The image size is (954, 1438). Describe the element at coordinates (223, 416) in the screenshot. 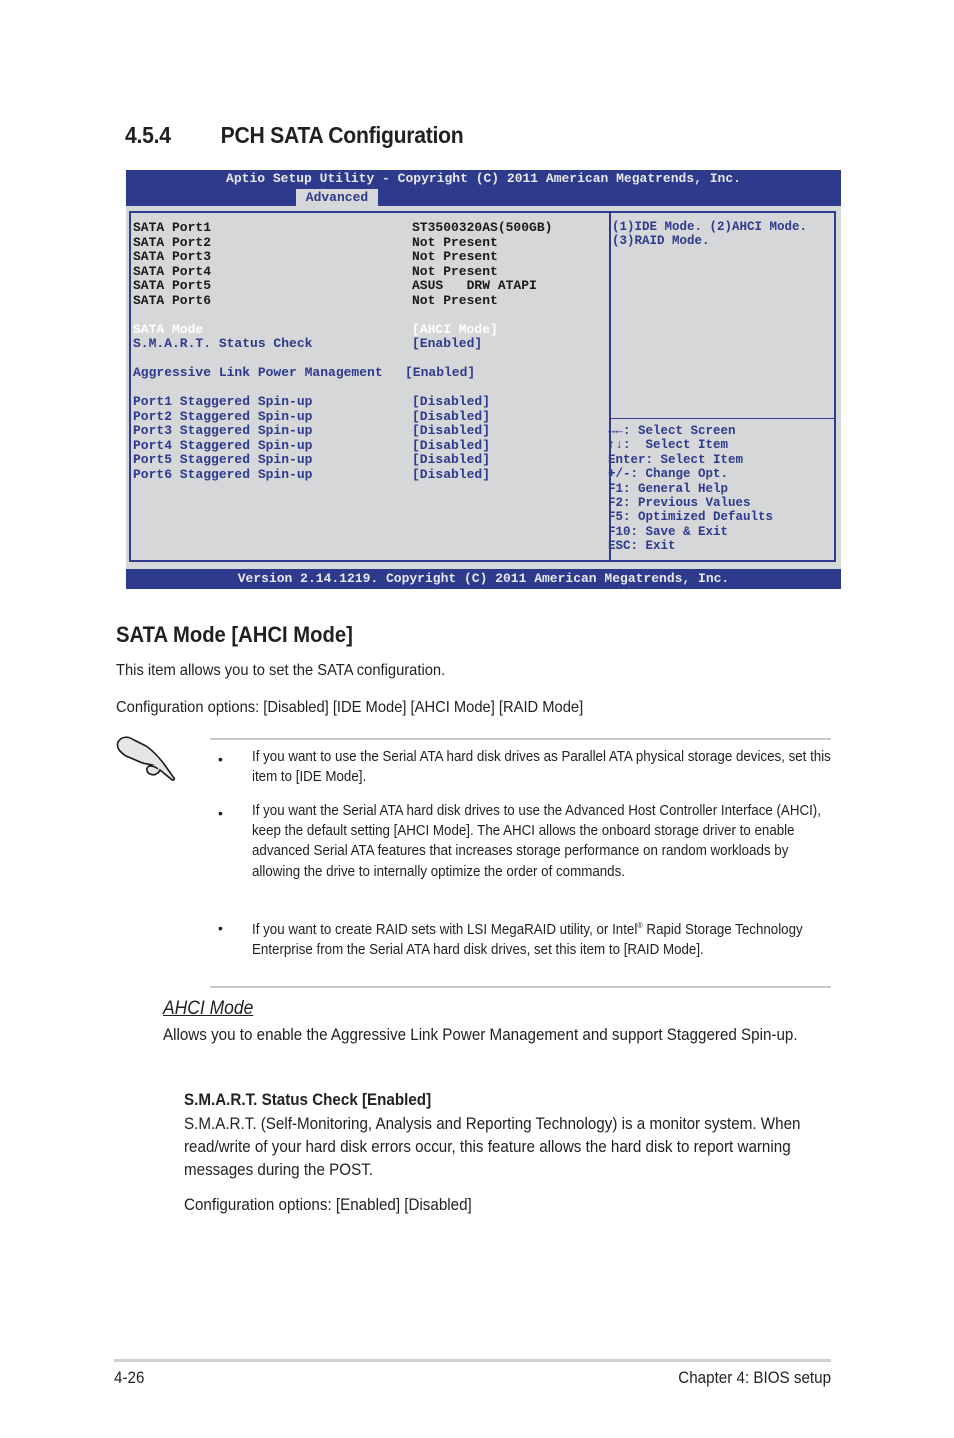

I see `setting-label: Port2 Staggered Spin-up` at that location.